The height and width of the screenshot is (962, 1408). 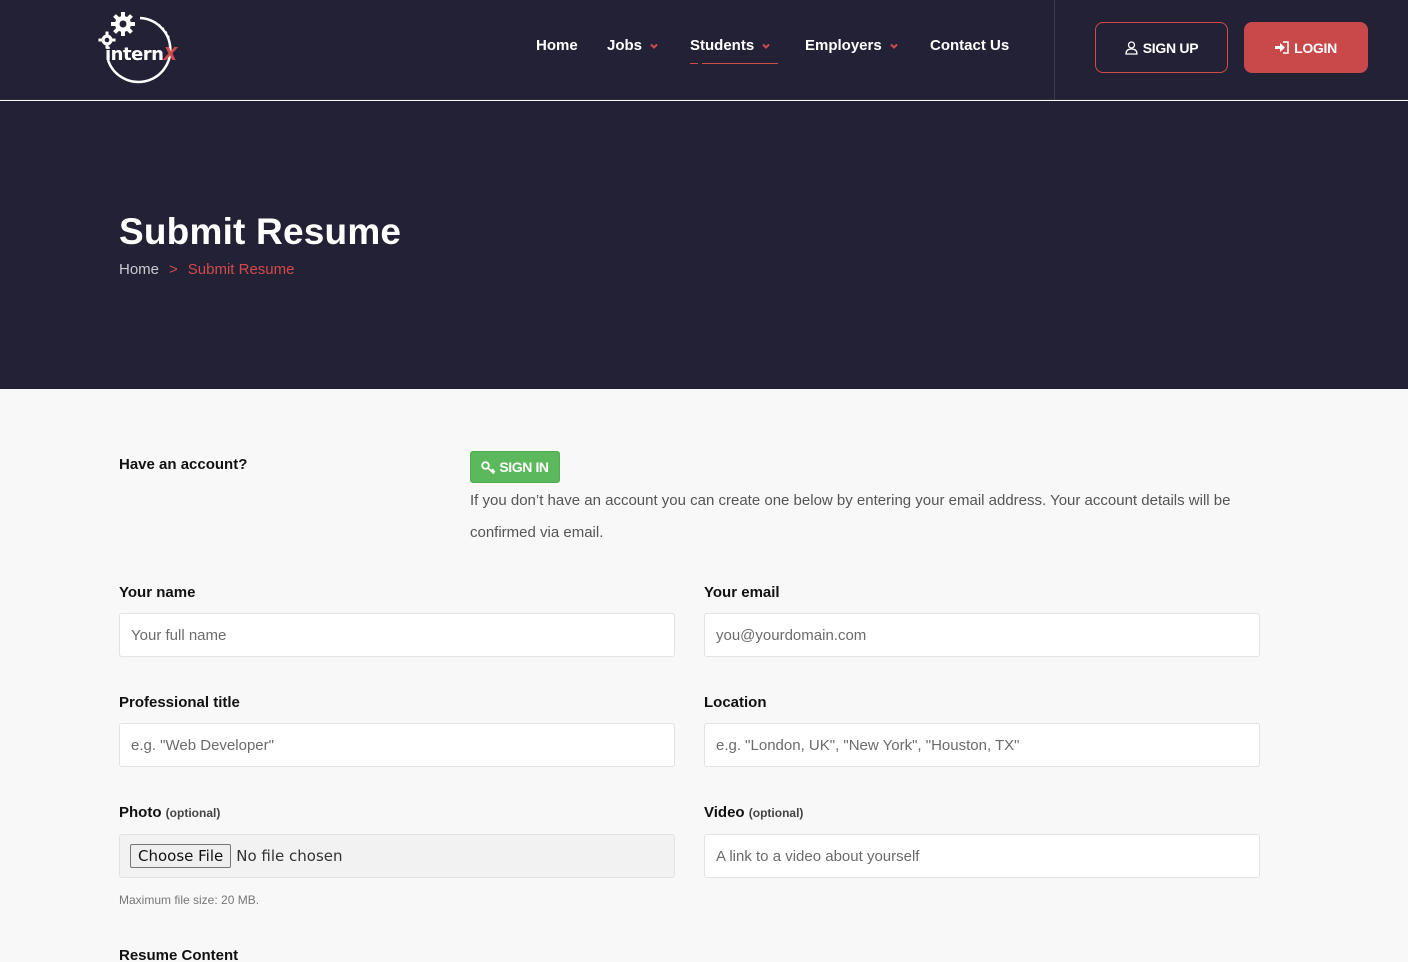 I want to click on nav-home: Home, so click(x=557, y=45).